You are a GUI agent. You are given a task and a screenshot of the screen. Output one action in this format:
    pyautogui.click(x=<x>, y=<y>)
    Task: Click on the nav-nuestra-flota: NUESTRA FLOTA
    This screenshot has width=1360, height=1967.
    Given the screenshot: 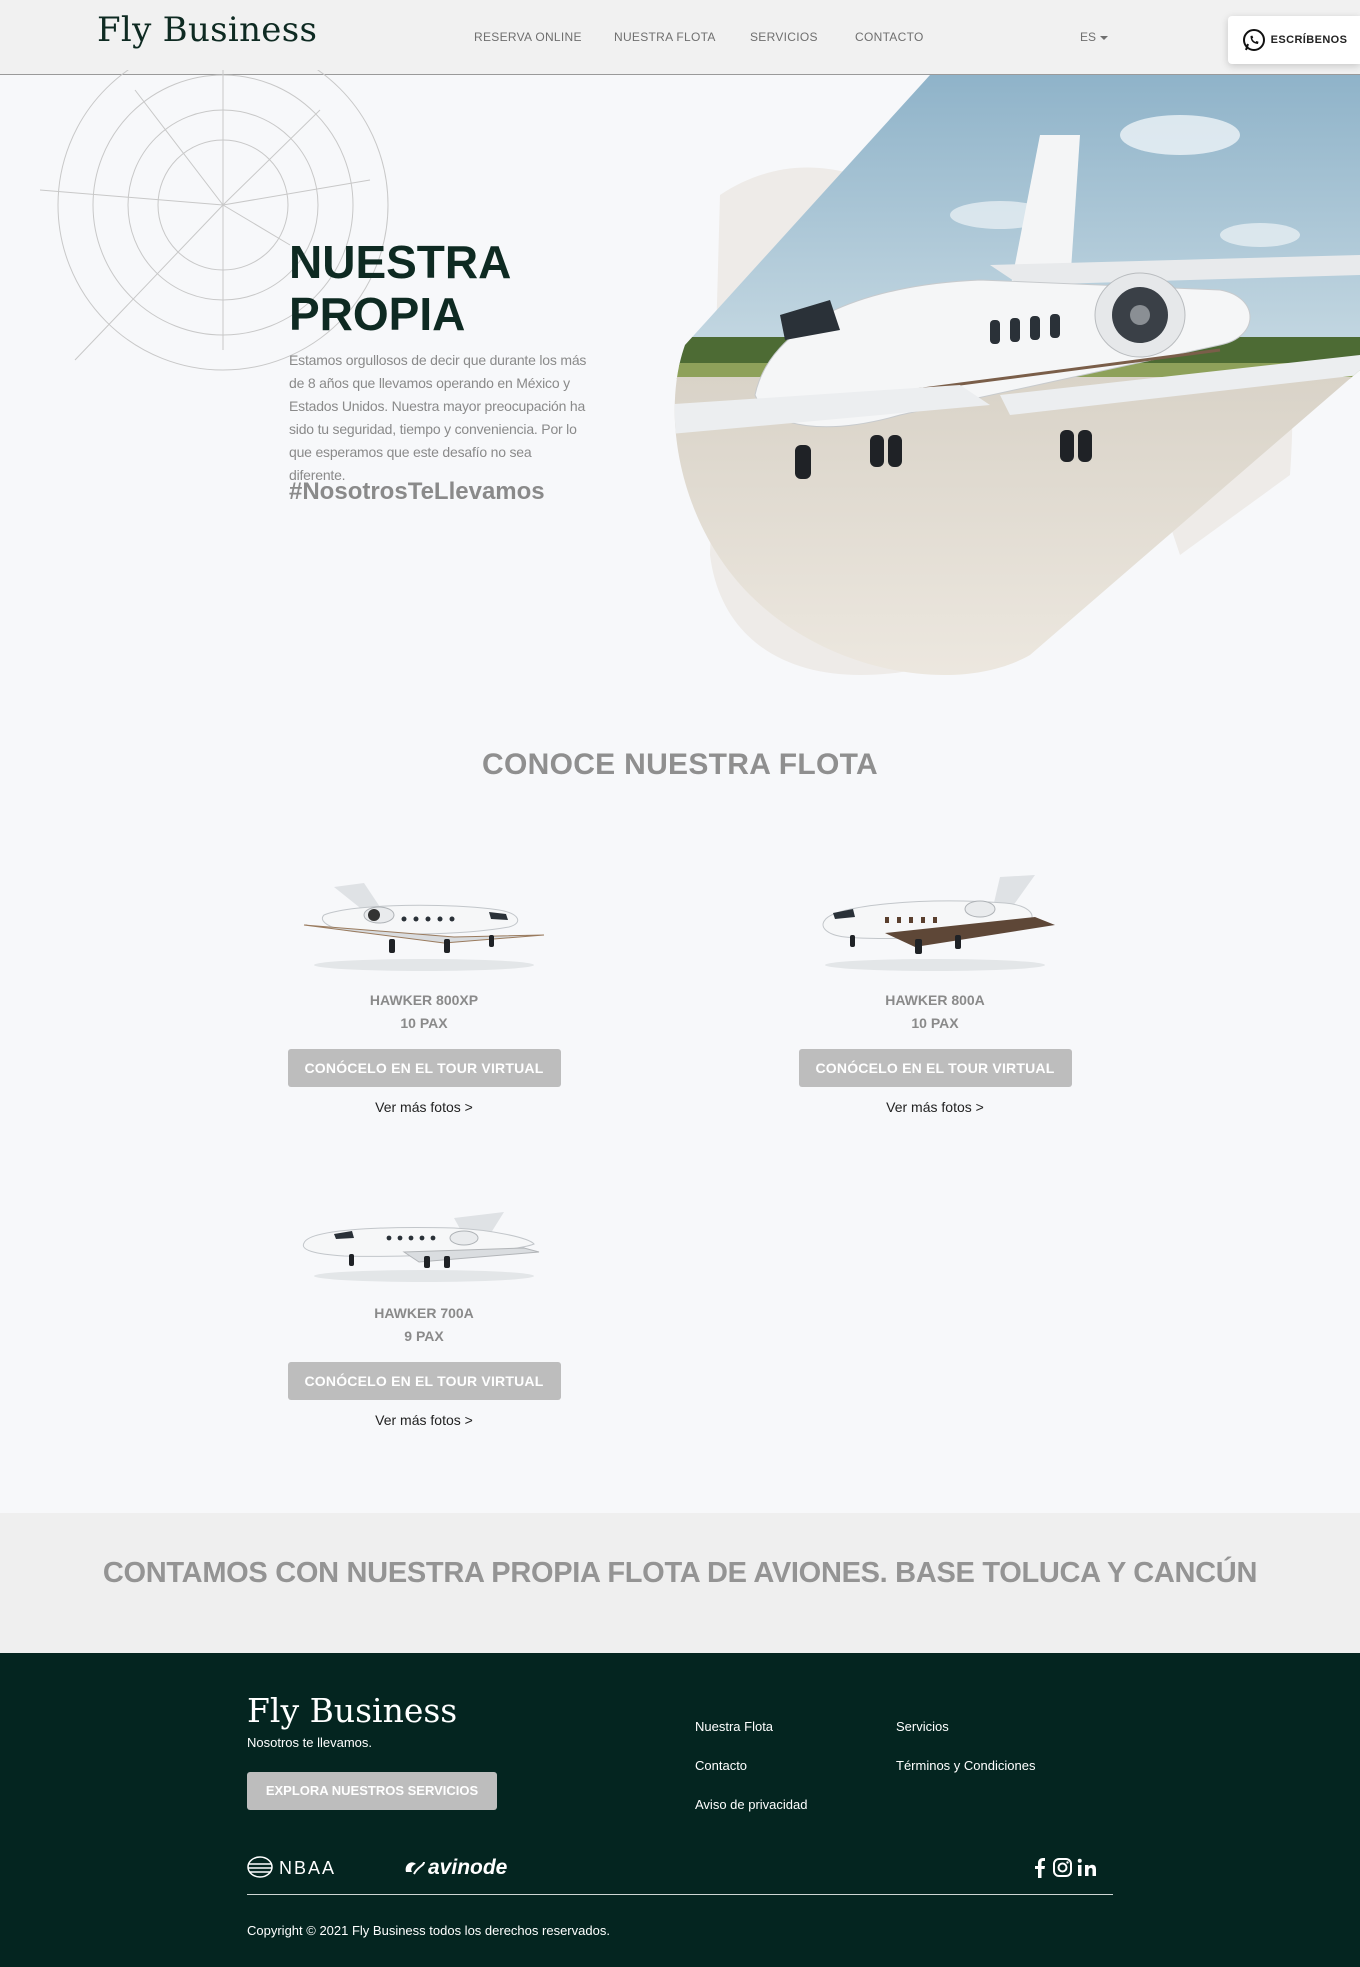 What is the action you would take?
    pyautogui.click(x=665, y=37)
    